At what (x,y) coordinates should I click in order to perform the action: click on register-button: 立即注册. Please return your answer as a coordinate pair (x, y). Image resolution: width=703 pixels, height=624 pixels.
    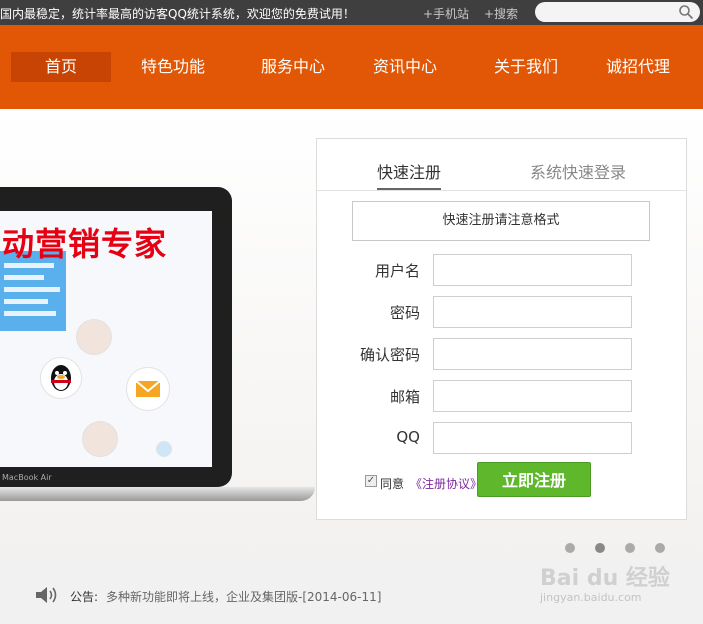
    Looking at the image, I should click on (534, 479).